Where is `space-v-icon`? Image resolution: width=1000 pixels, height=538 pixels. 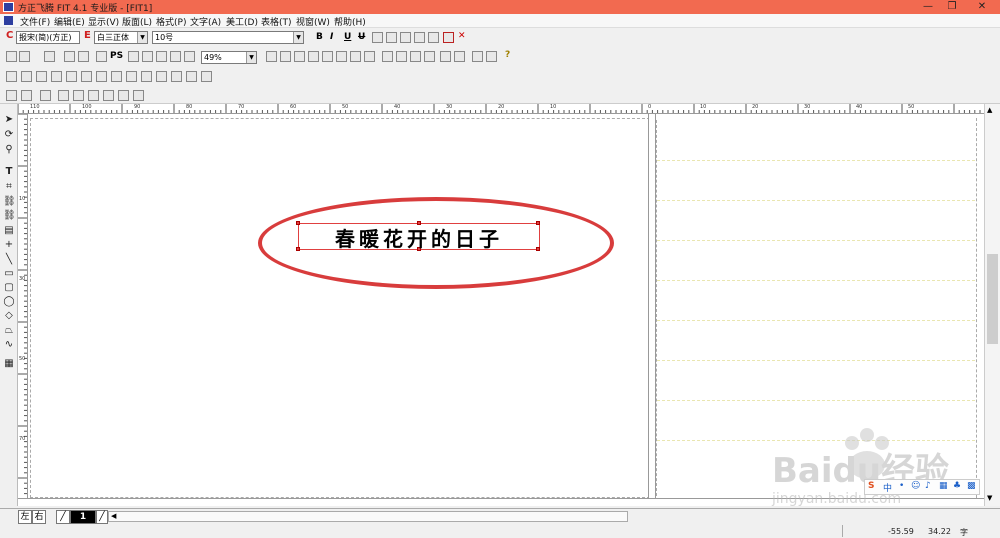 space-v-icon is located at coordinates (176, 76).